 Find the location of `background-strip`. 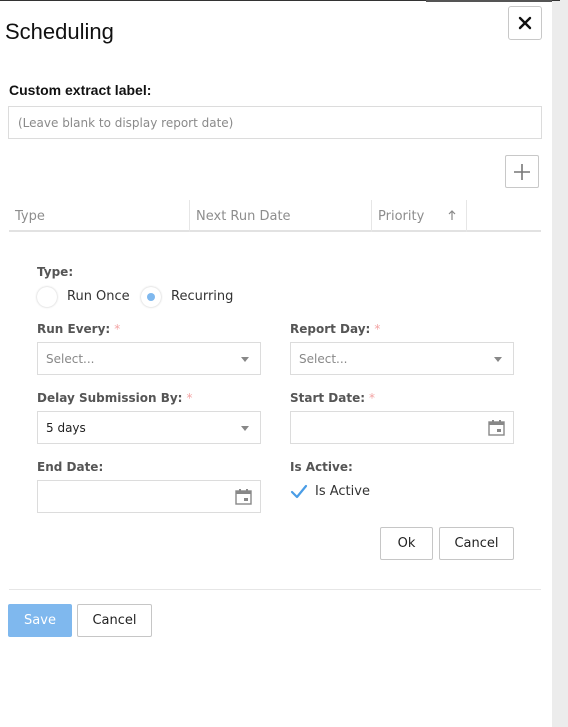

background-strip is located at coordinates (560, 363).